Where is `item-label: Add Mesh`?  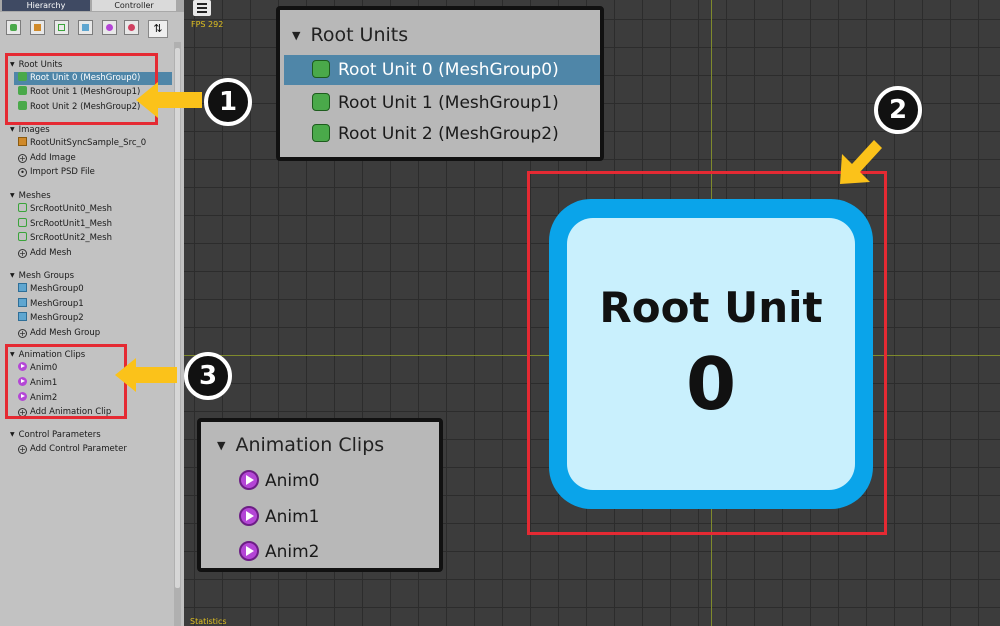
item-label: Add Mesh is located at coordinates (51, 253).